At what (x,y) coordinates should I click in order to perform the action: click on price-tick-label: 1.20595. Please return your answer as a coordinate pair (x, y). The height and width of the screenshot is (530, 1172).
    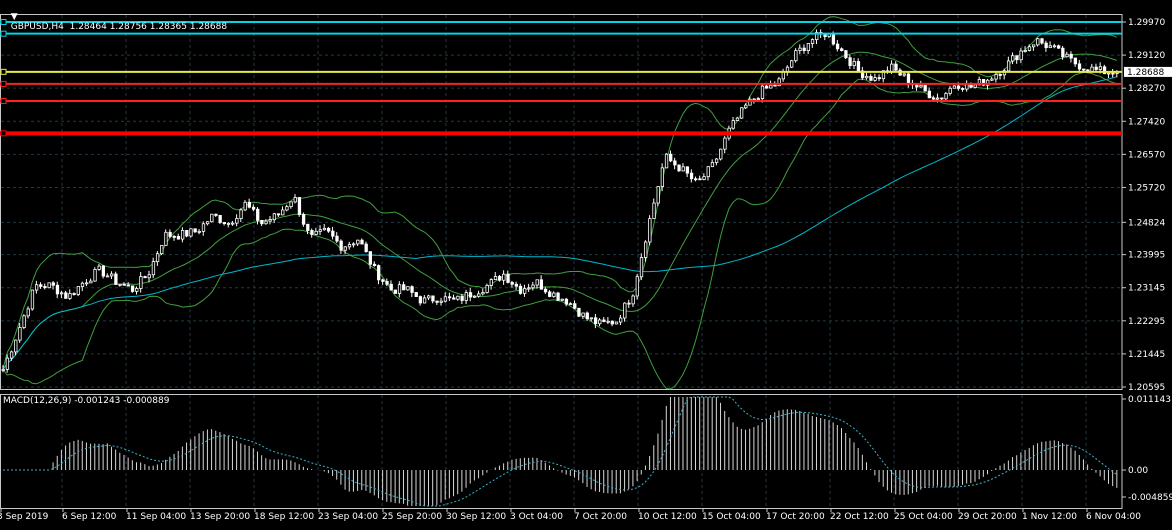
    Looking at the image, I should click on (1146, 388).